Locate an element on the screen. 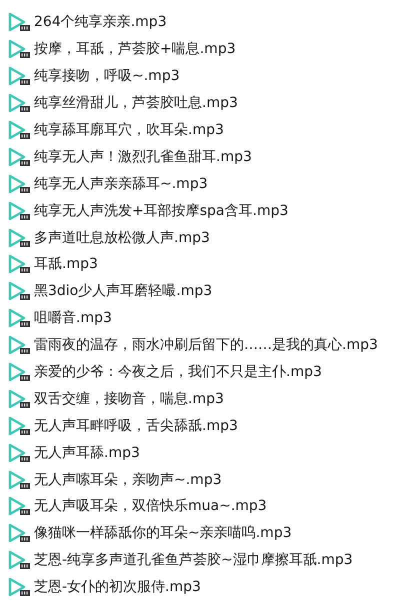  file-name: 耳舐.mp3 is located at coordinates (66, 264).